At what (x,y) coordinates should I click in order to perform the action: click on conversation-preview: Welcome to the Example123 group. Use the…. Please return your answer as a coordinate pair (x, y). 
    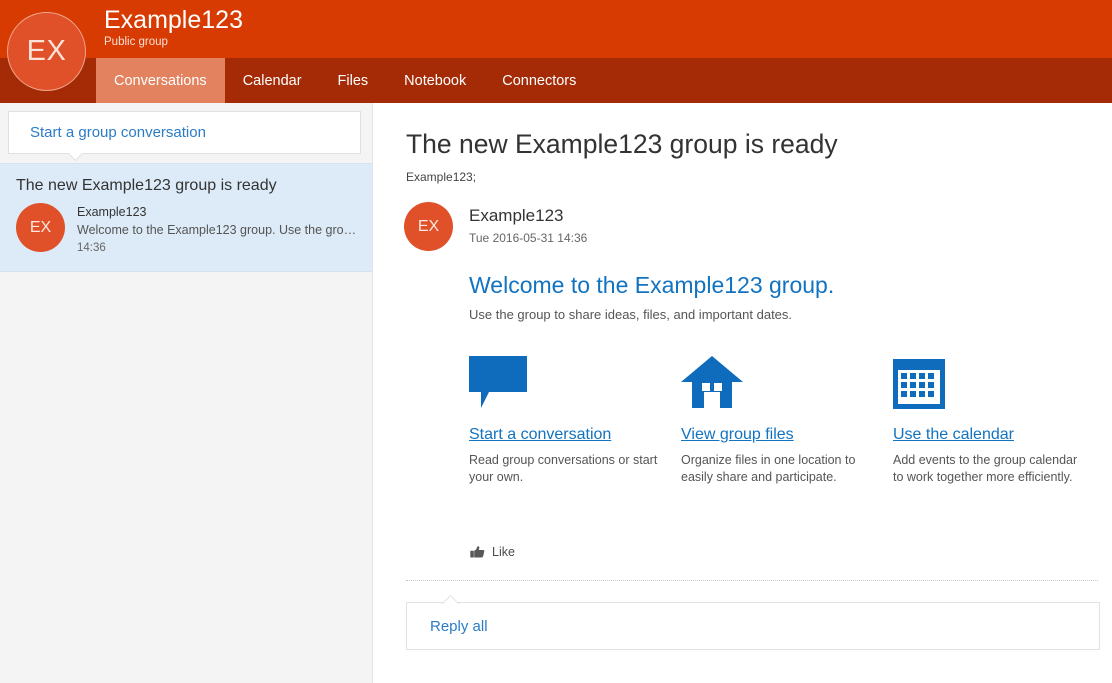
    Looking at the image, I should click on (217, 230).